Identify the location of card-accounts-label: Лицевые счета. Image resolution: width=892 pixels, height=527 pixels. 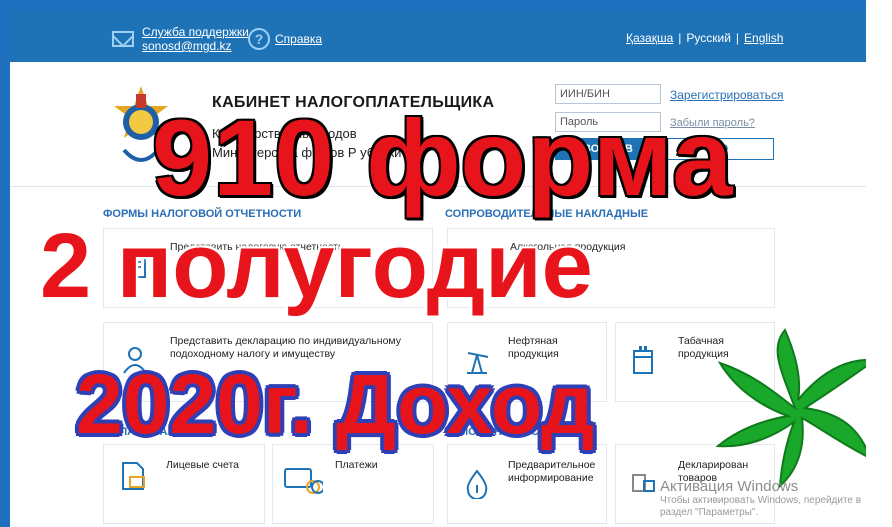
(202, 465).